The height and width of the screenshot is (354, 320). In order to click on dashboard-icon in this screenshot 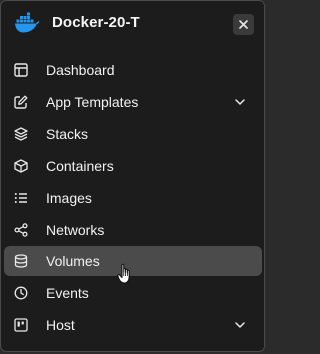, I will do `click(21, 70)`.